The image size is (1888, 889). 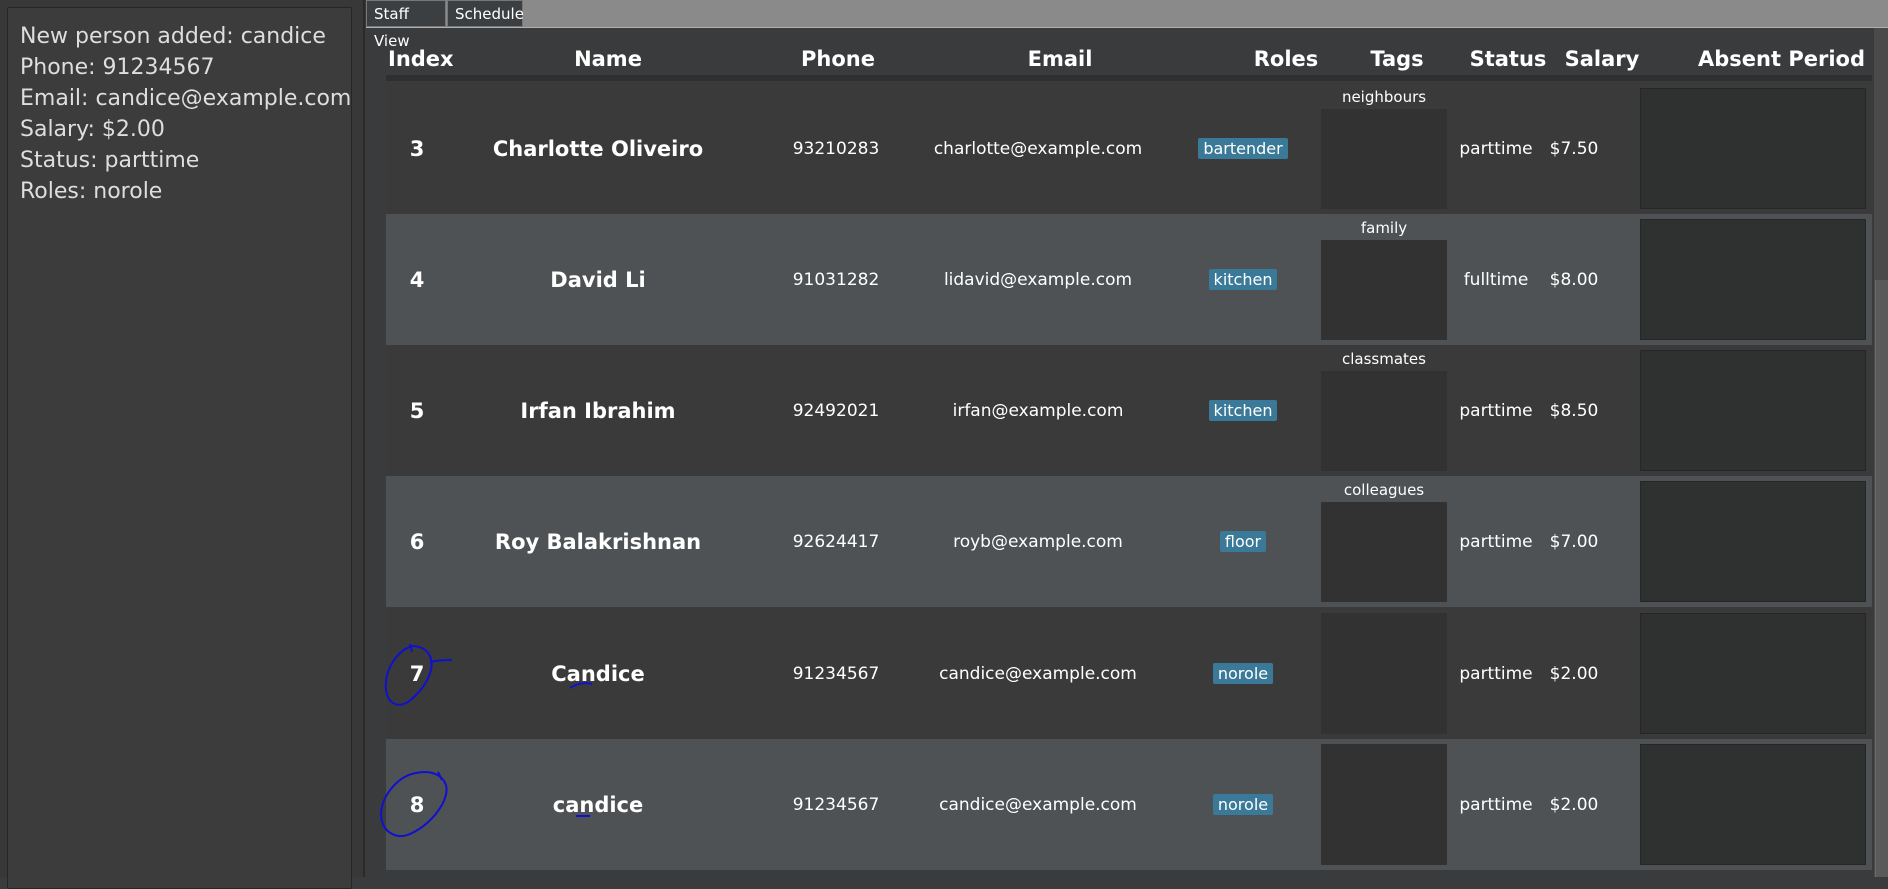 What do you see at coordinates (1038, 541) in the screenshot?
I see `row-email: royb@example.com` at bounding box center [1038, 541].